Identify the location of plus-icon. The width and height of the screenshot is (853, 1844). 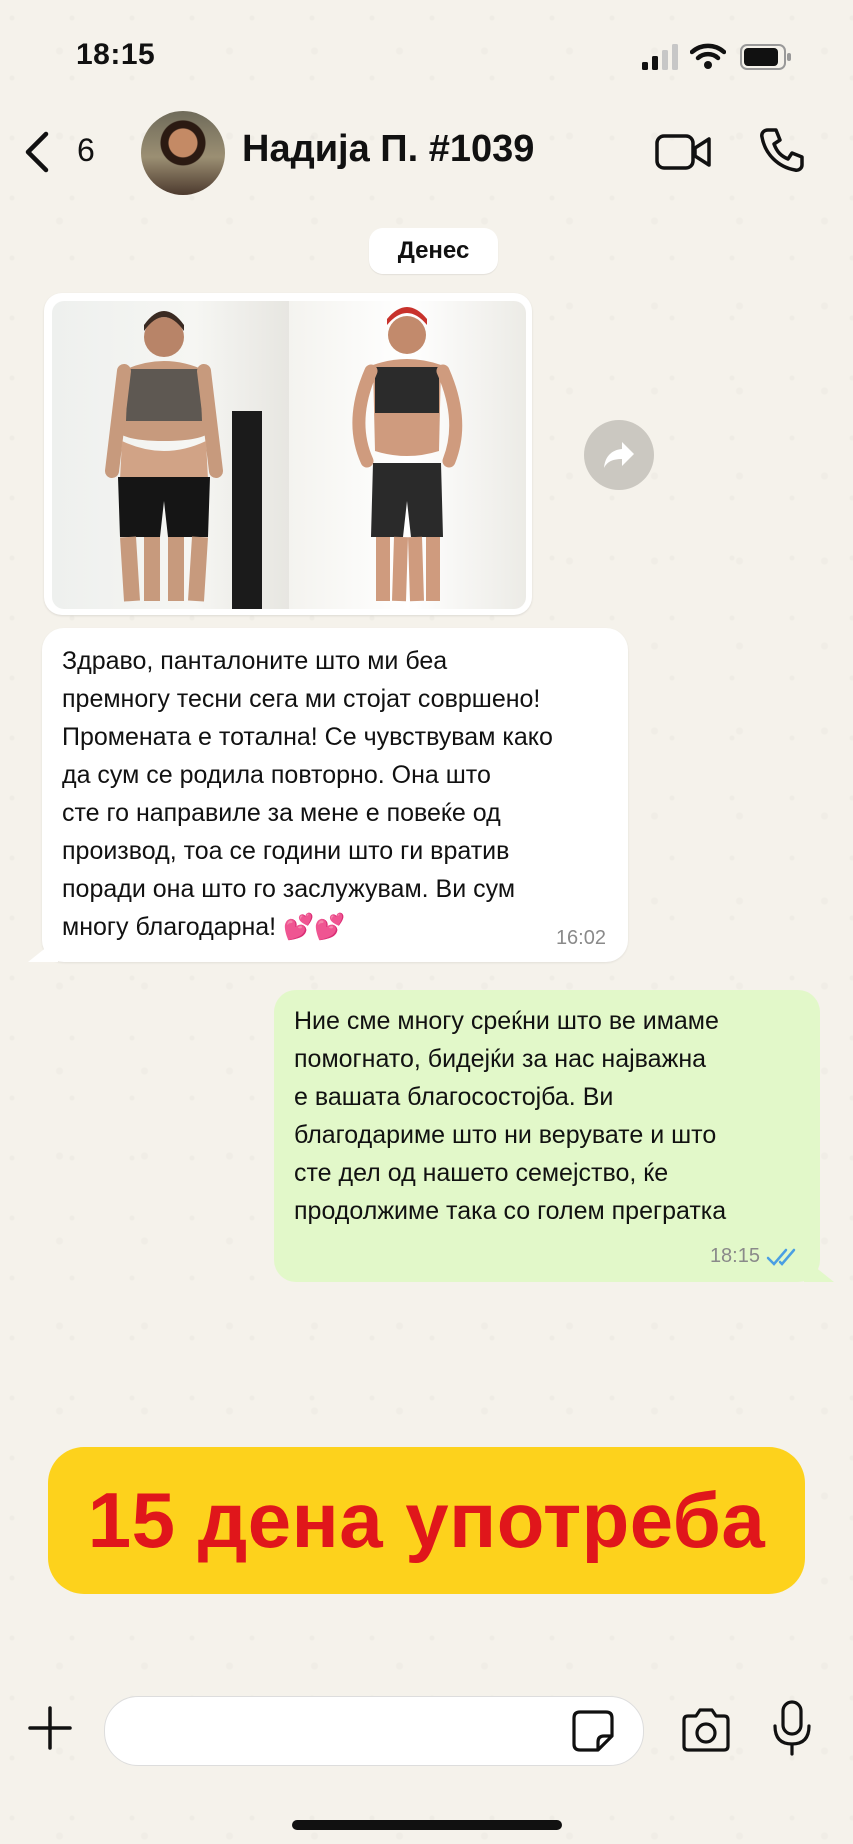
(50, 1728).